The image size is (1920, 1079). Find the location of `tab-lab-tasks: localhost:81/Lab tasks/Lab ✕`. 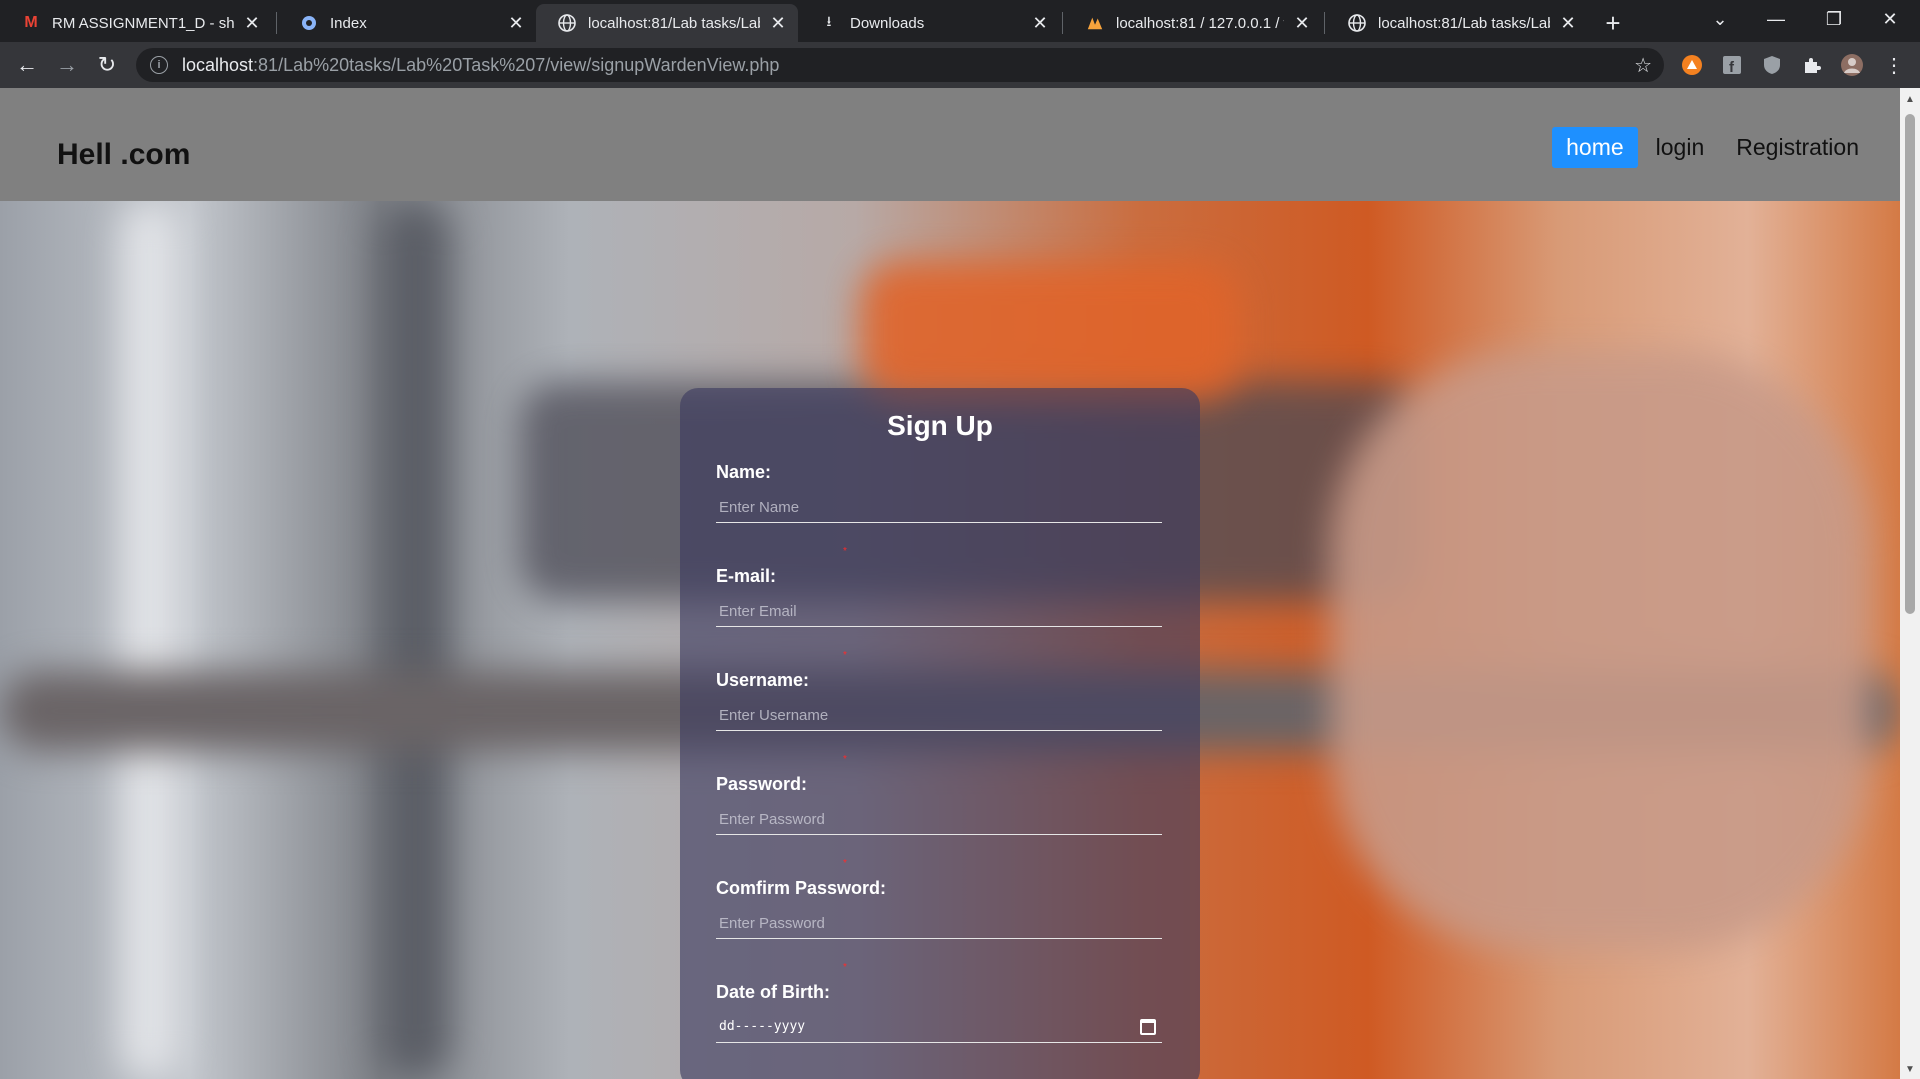

tab-lab-tasks: localhost:81/Lab tasks/Lab ✕ is located at coordinates (1457, 23).